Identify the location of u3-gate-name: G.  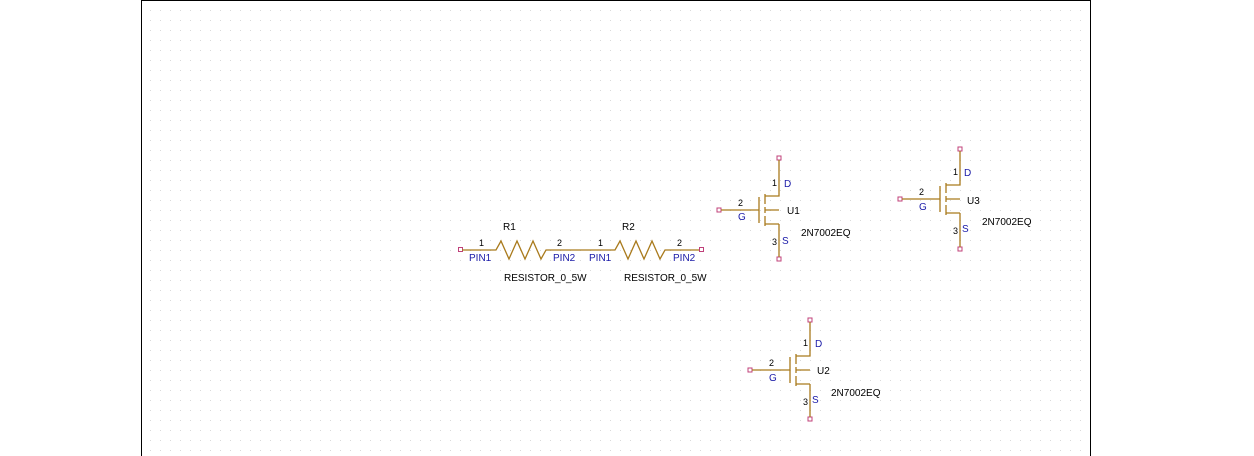
(923, 207).